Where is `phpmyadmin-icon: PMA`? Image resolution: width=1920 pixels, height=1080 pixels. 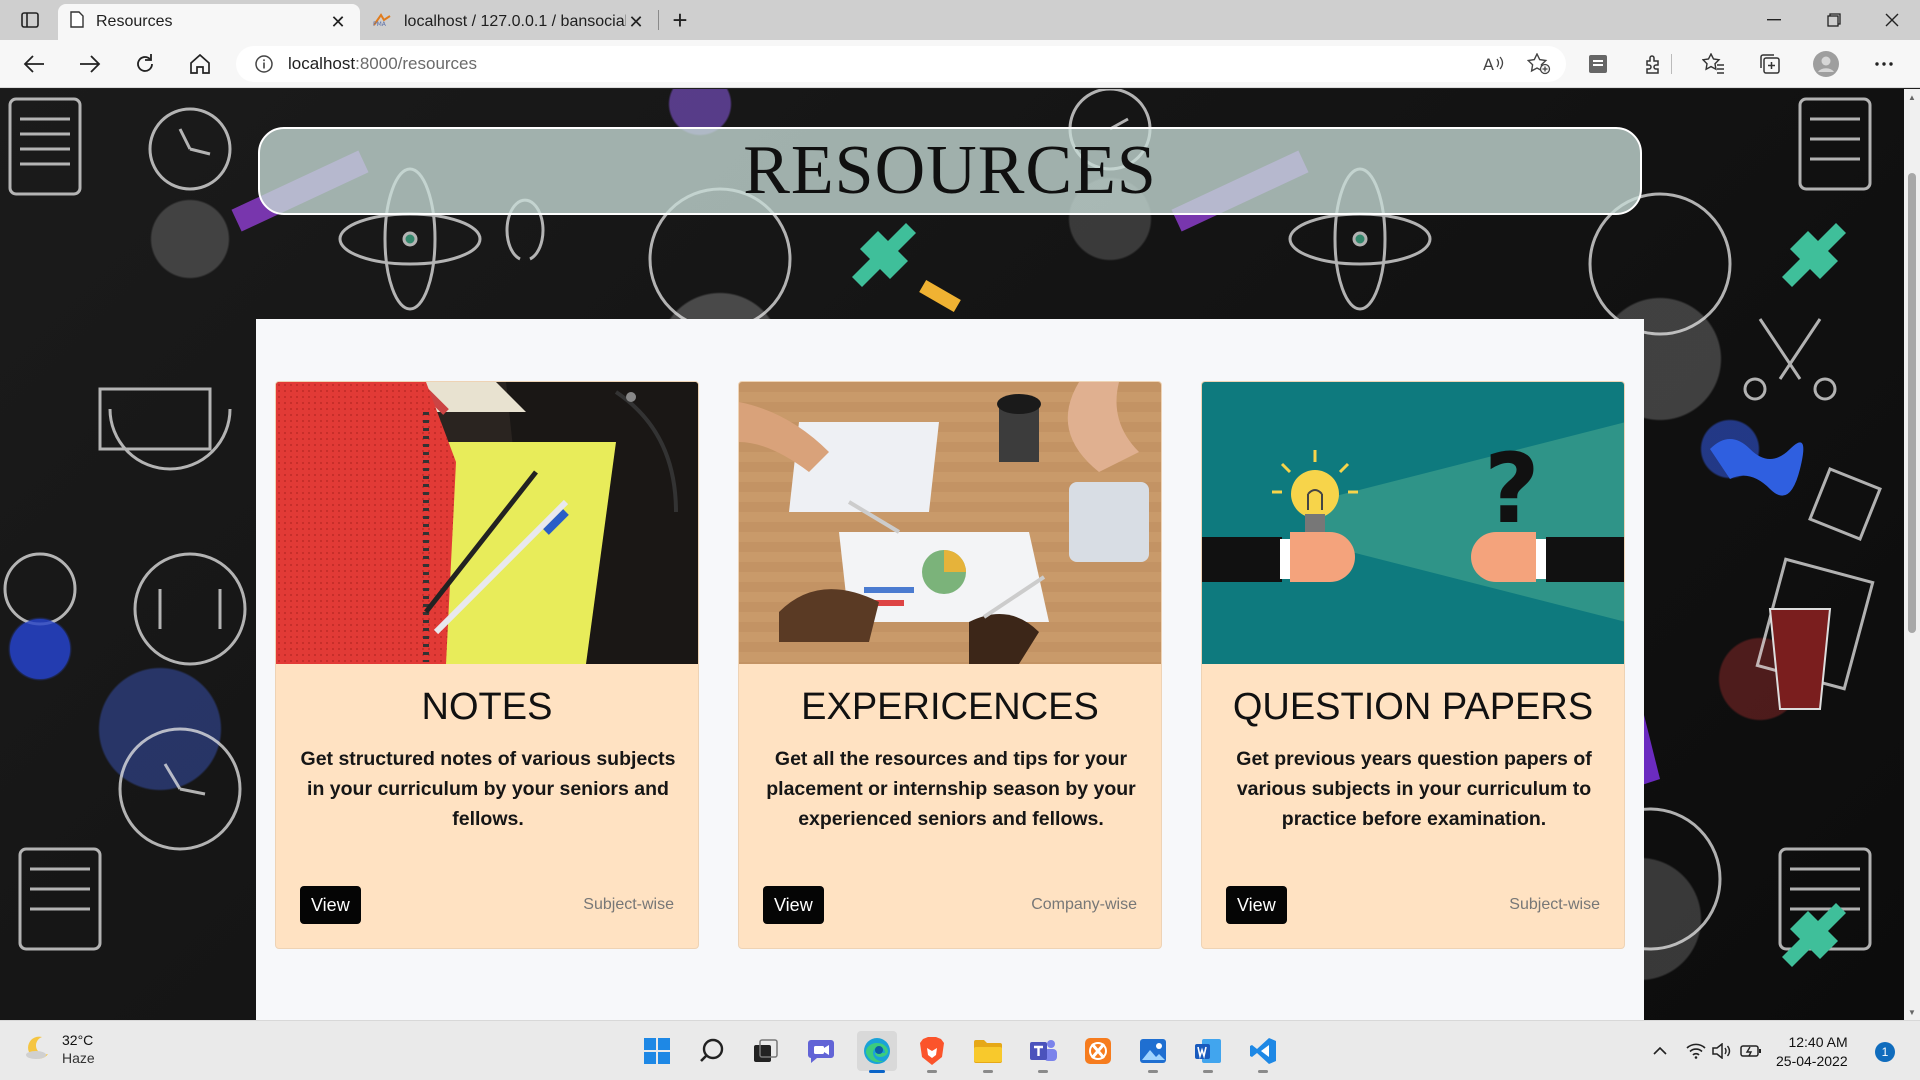
phpmyadmin-icon: PMA is located at coordinates (382, 22).